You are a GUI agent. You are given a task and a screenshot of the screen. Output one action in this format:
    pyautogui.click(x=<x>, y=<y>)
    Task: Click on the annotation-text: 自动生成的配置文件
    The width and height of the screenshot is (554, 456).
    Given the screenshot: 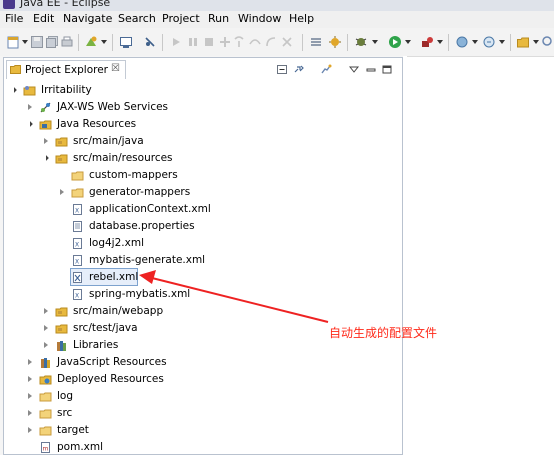 What is the action you would take?
    pyautogui.click(x=383, y=333)
    